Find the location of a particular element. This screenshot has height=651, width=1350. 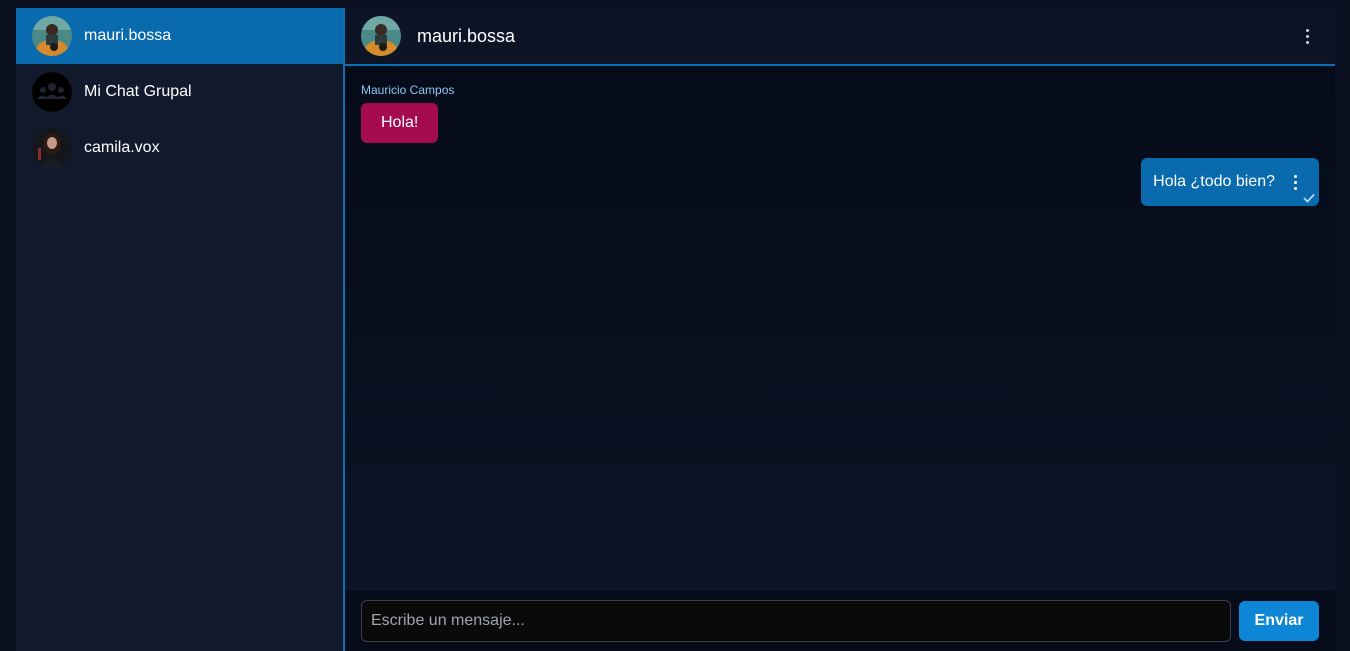

conversation-title: mauri.bossa is located at coordinates (466, 35).